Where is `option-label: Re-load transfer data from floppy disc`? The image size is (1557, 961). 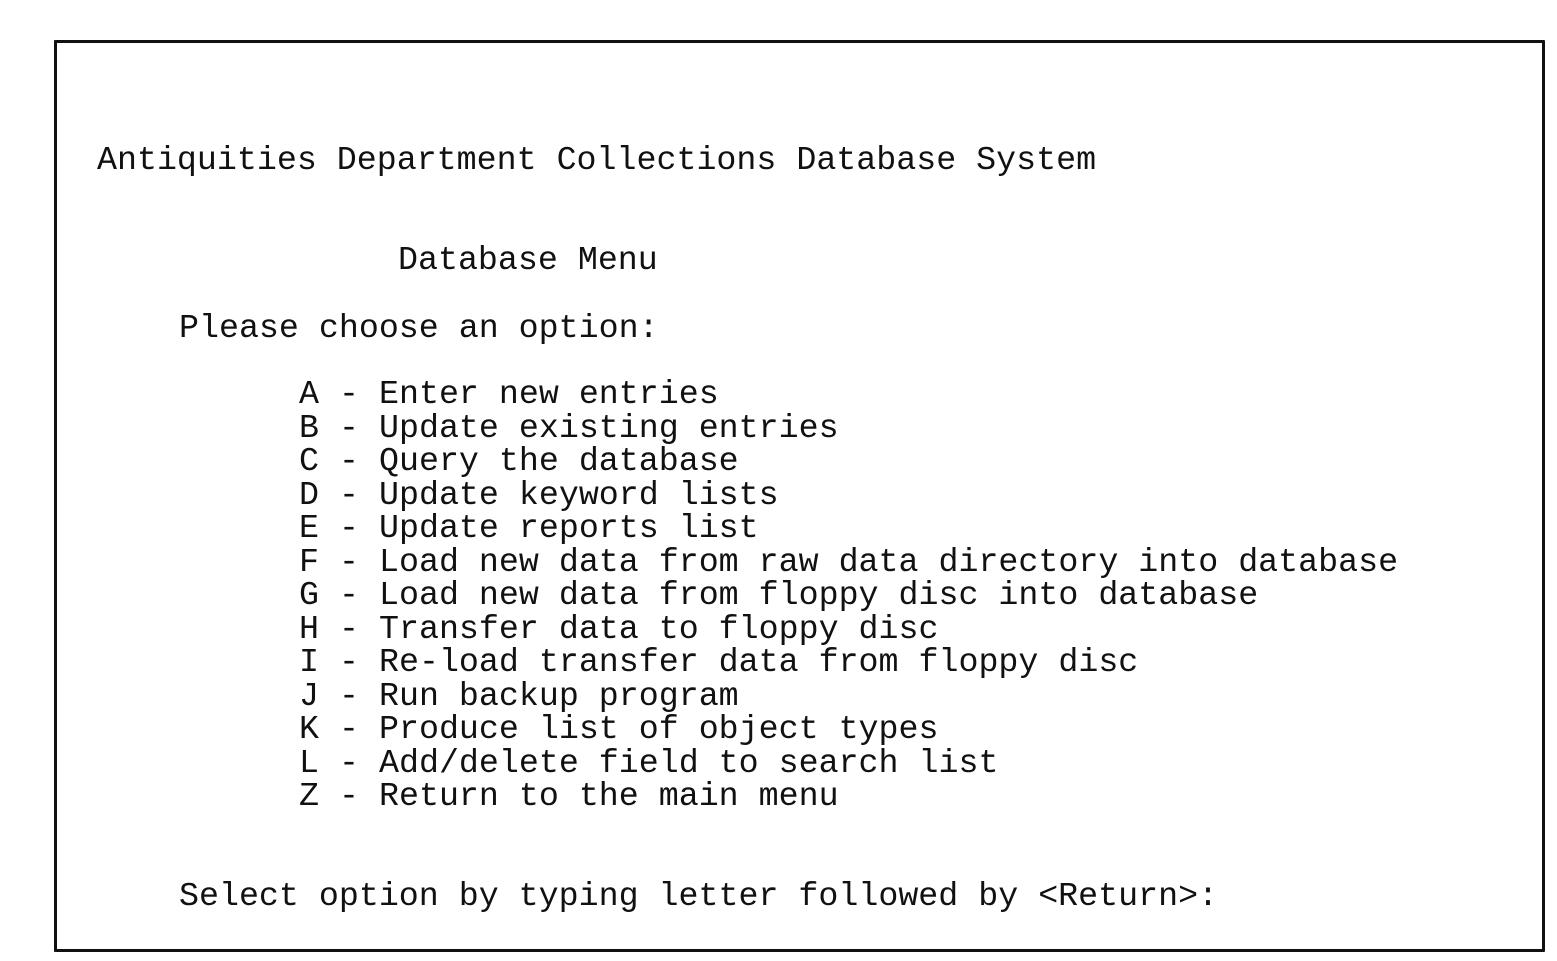 option-label: Re-load transfer data from floppy disc is located at coordinates (759, 662).